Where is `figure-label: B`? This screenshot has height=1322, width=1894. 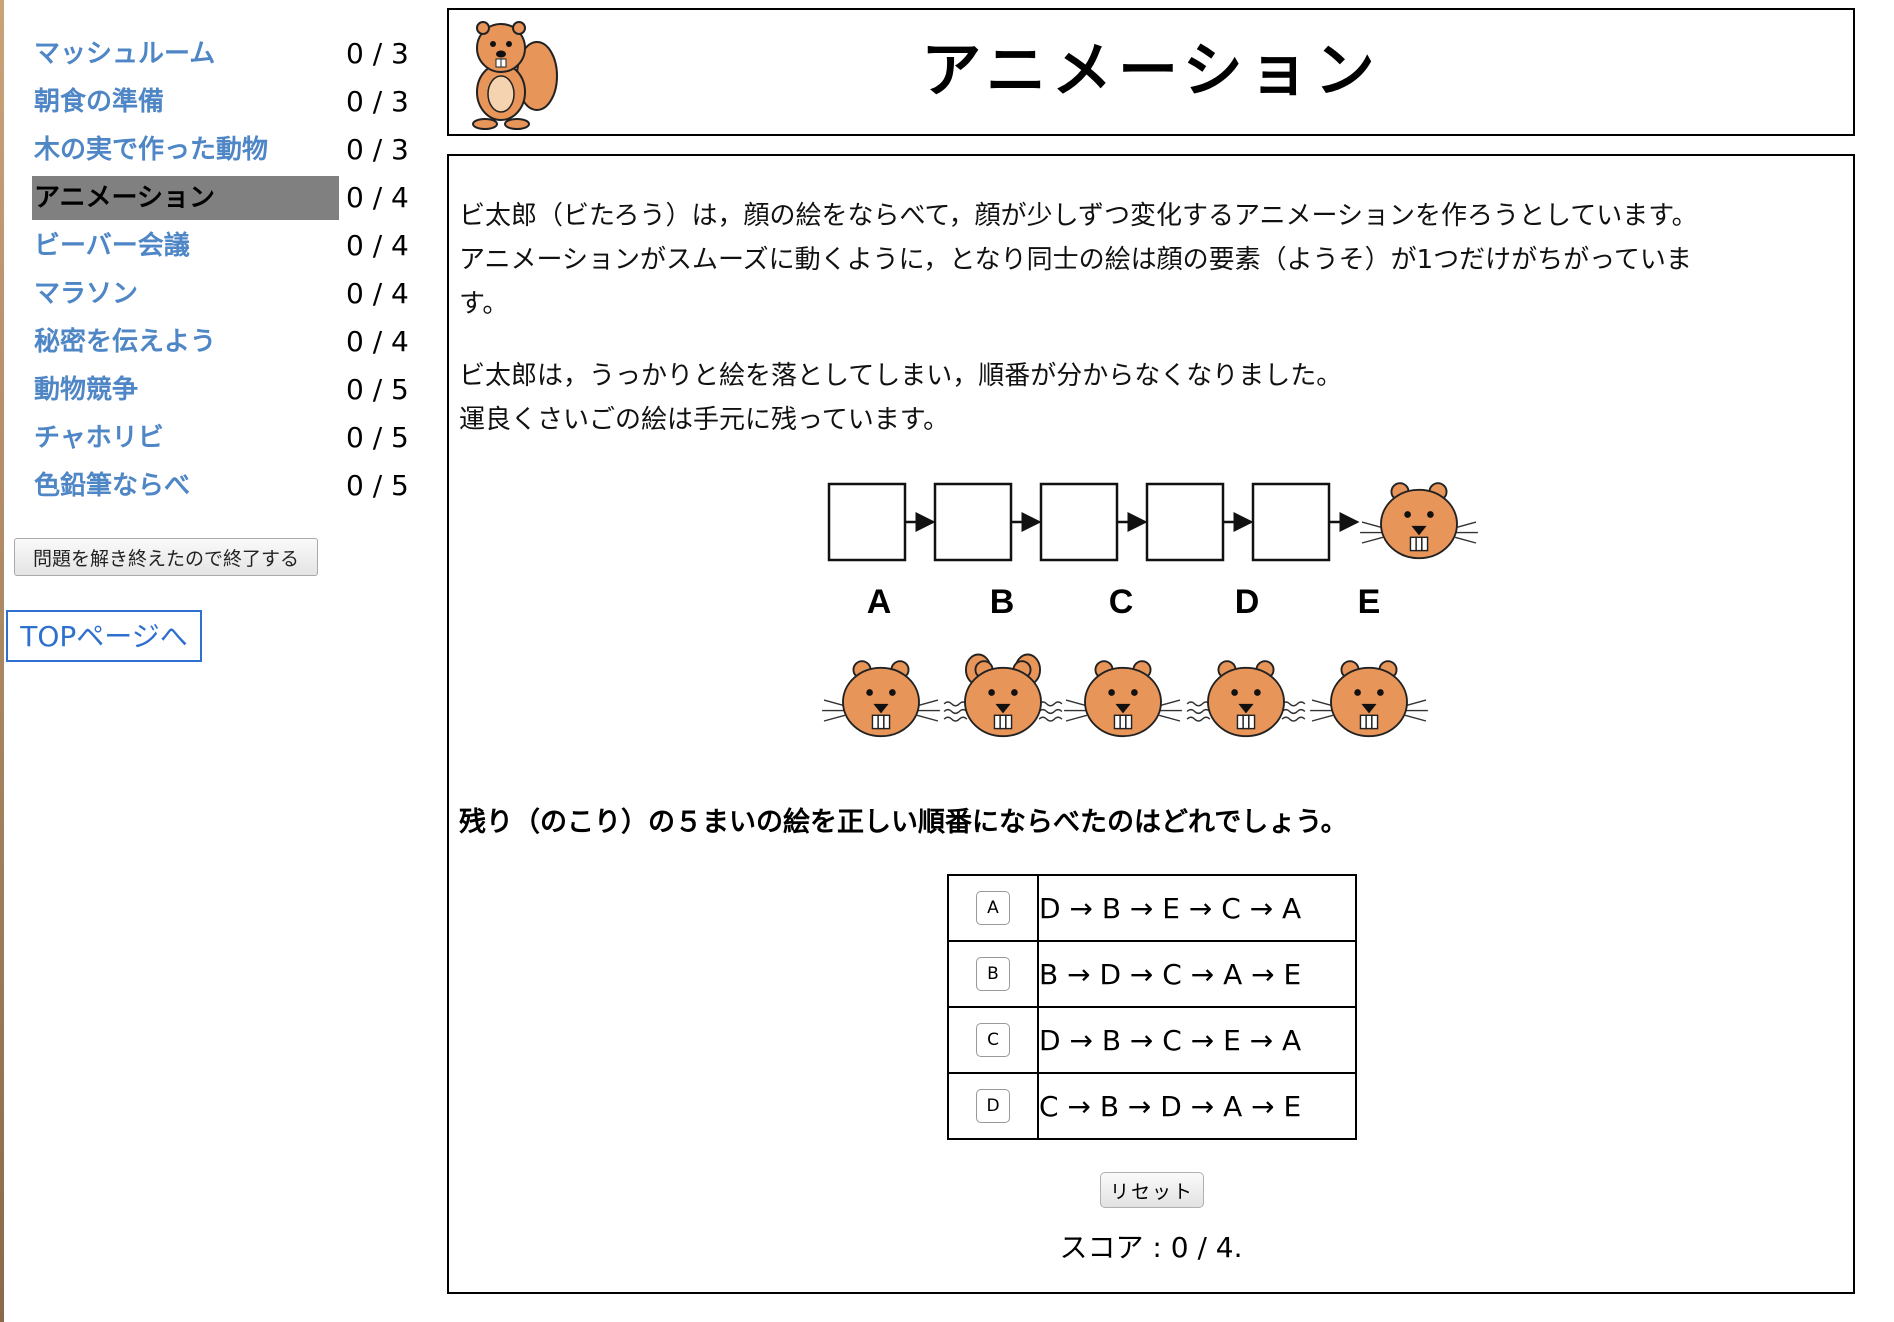
figure-label: B is located at coordinates (1002, 602).